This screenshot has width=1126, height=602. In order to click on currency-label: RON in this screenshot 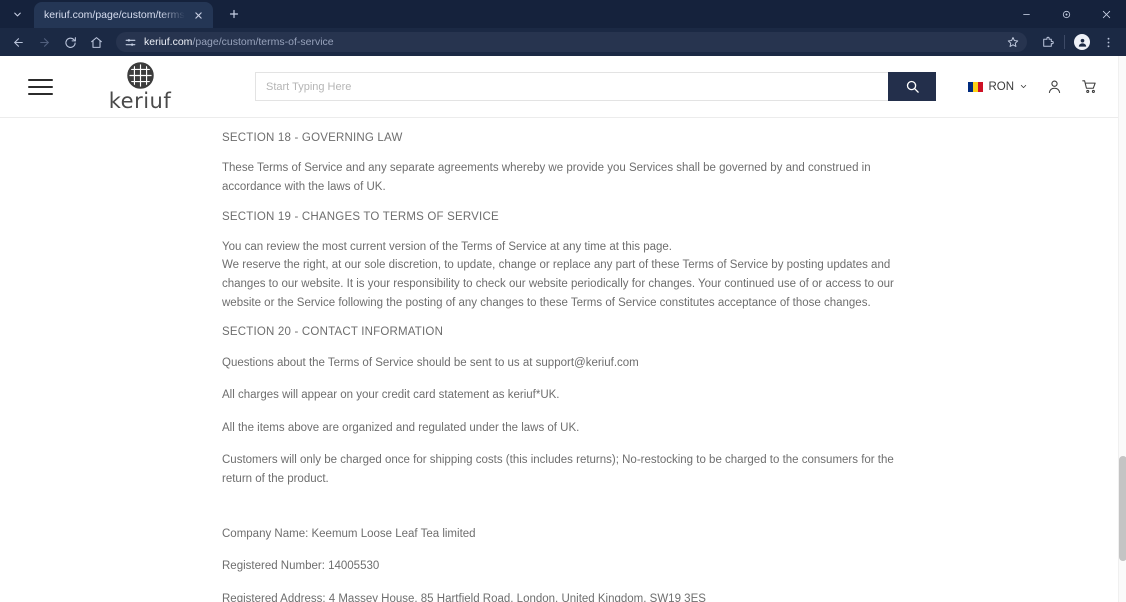, I will do `click(1001, 86)`.